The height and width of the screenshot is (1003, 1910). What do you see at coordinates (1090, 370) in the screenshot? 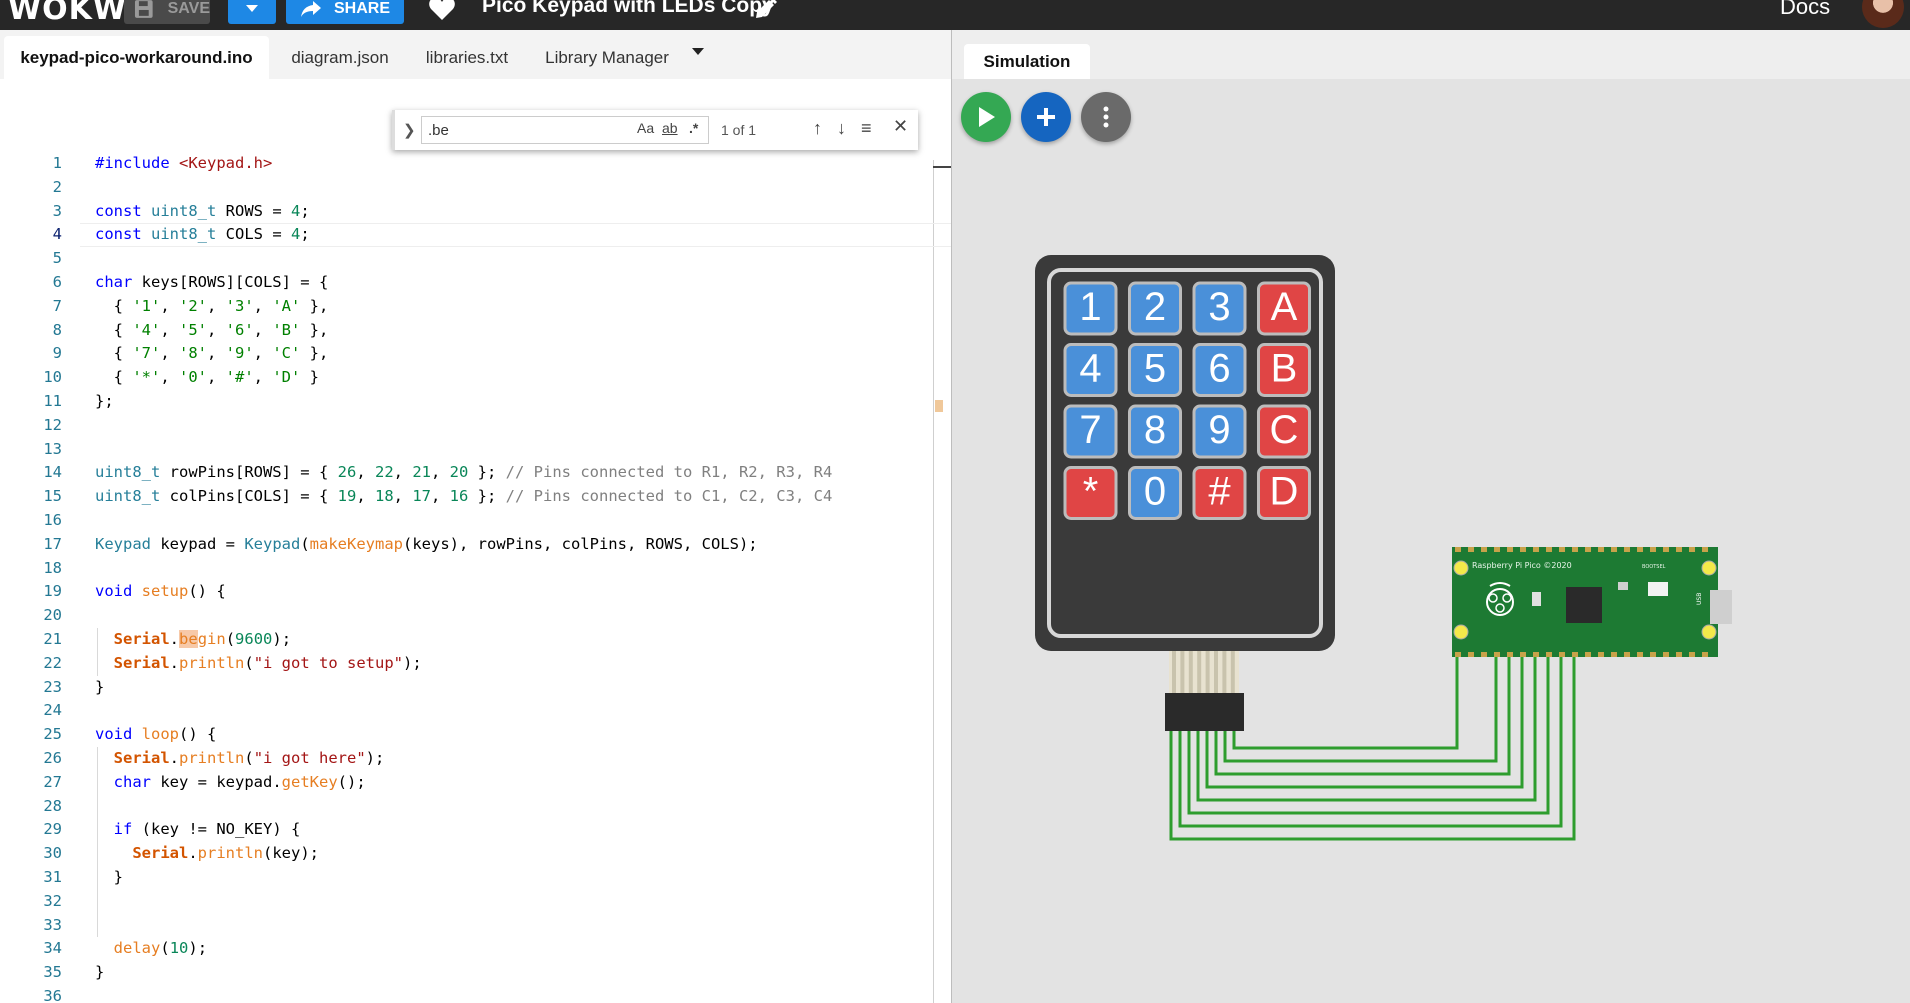
I see `keypad-key: 4` at bounding box center [1090, 370].